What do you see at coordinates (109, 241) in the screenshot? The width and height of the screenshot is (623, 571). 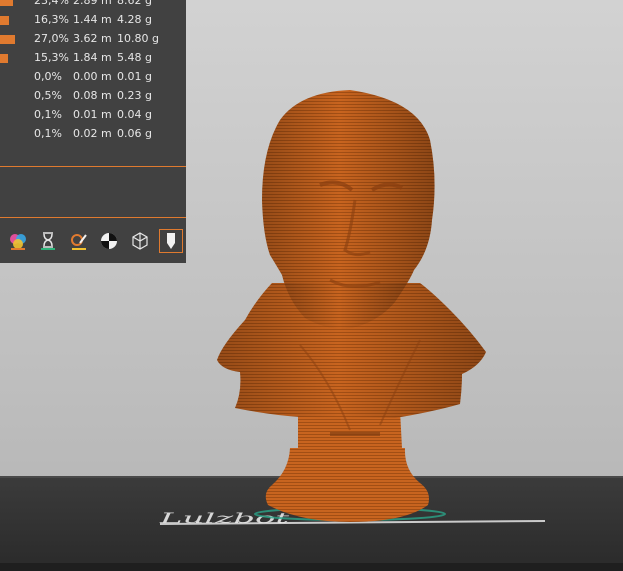 I see `contrast-icon` at bounding box center [109, 241].